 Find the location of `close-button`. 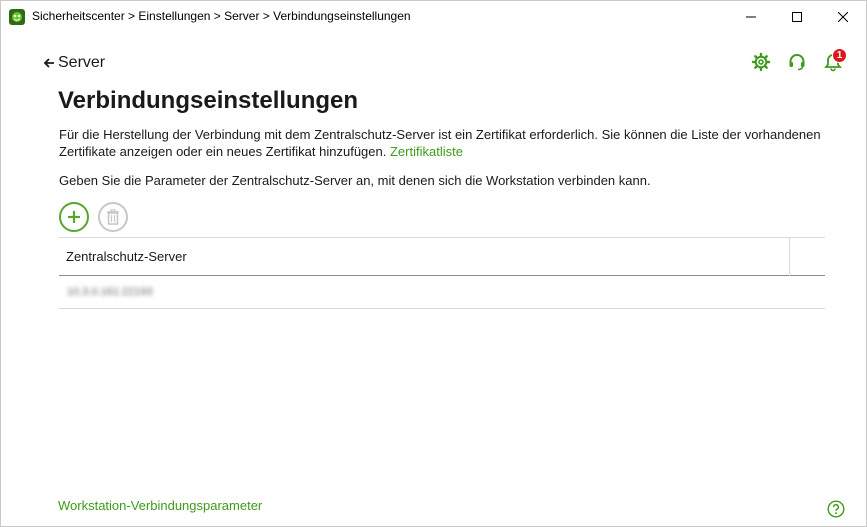

close-button is located at coordinates (843, 16).